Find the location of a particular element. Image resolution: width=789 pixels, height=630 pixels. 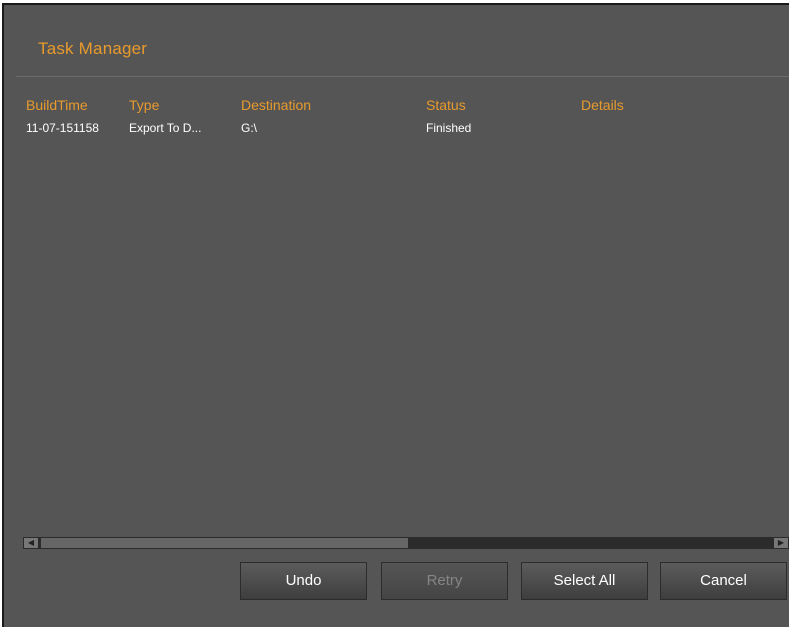

scrollbar-thumb is located at coordinates (224, 543).